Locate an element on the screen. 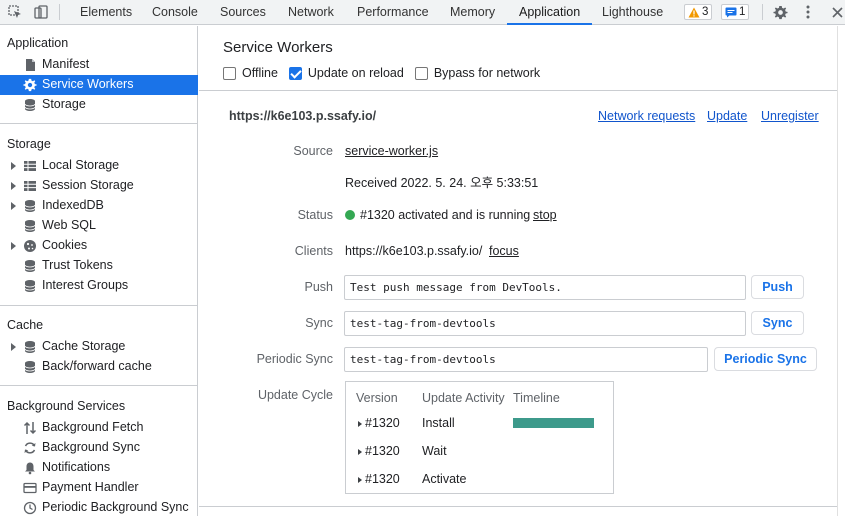 This screenshot has width=845, height=516. tab-network: Network is located at coordinates (311, 12).